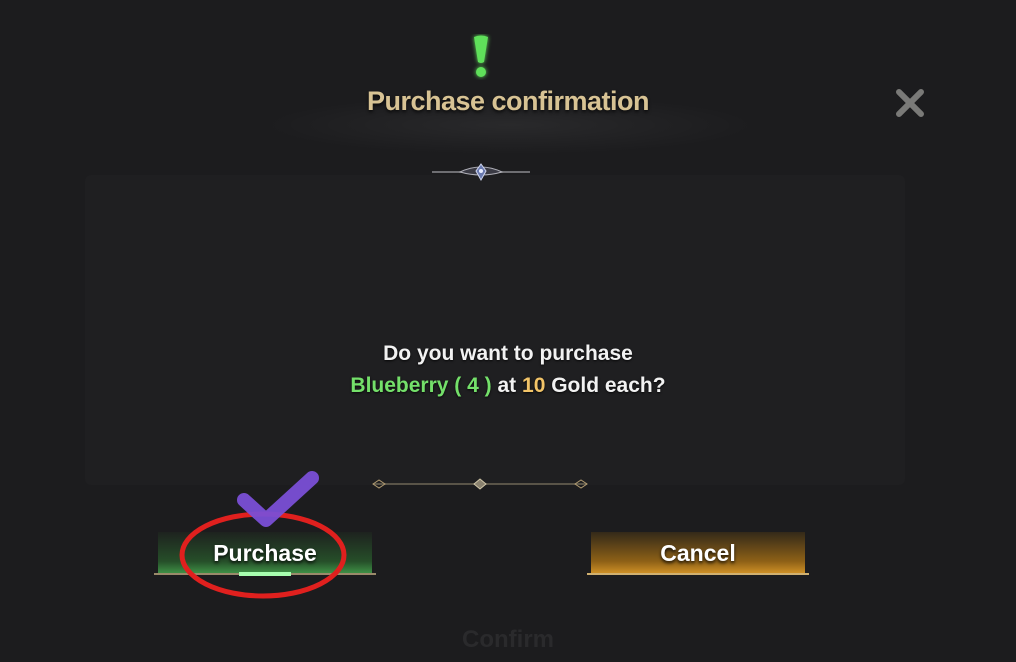 The width and height of the screenshot is (1016, 662). I want to click on item-price: 10, so click(534, 385).